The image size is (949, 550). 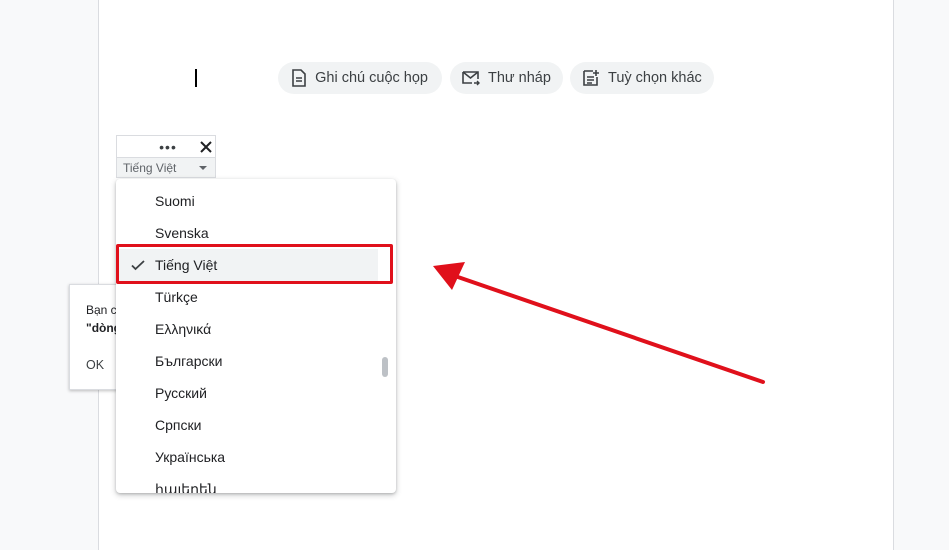 What do you see at coordinates (189, 361) in the screenshot?
I see `language-option-label: Български` at bounding box center [189, 361].